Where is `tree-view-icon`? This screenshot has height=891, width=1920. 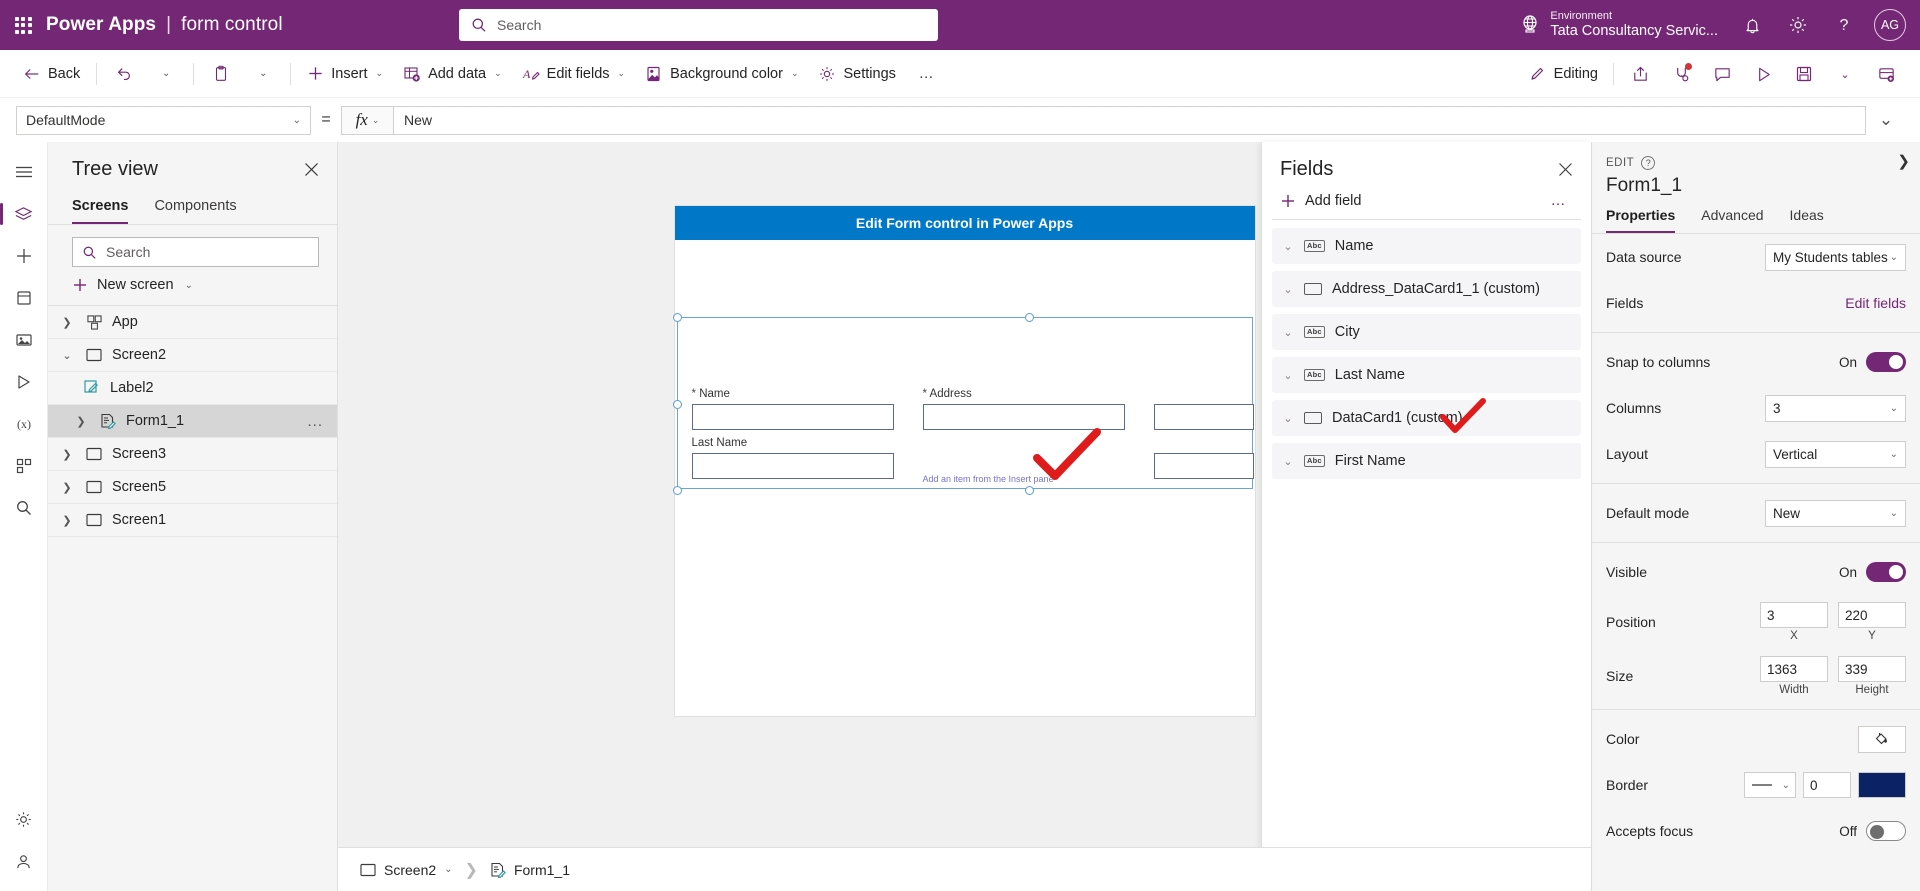
tree-view-icon is located at coordinates (22, 214).